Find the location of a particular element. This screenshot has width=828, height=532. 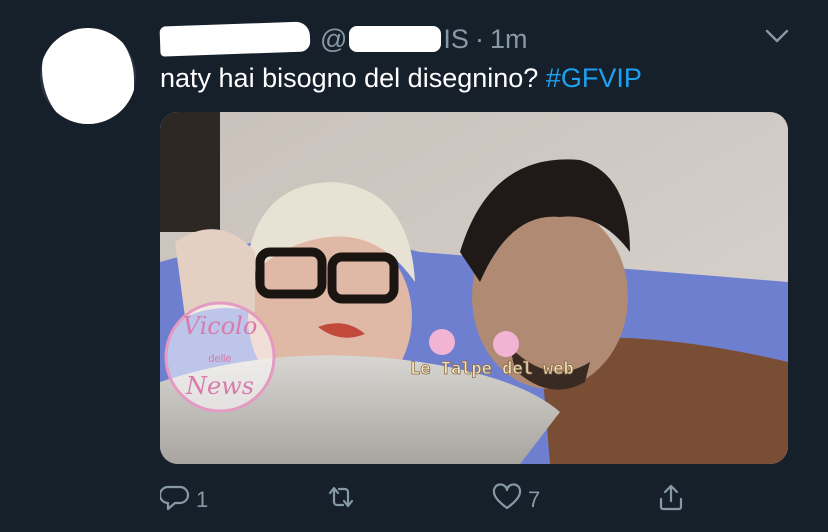

redaction-scribble is located at coordinates (88, 76).